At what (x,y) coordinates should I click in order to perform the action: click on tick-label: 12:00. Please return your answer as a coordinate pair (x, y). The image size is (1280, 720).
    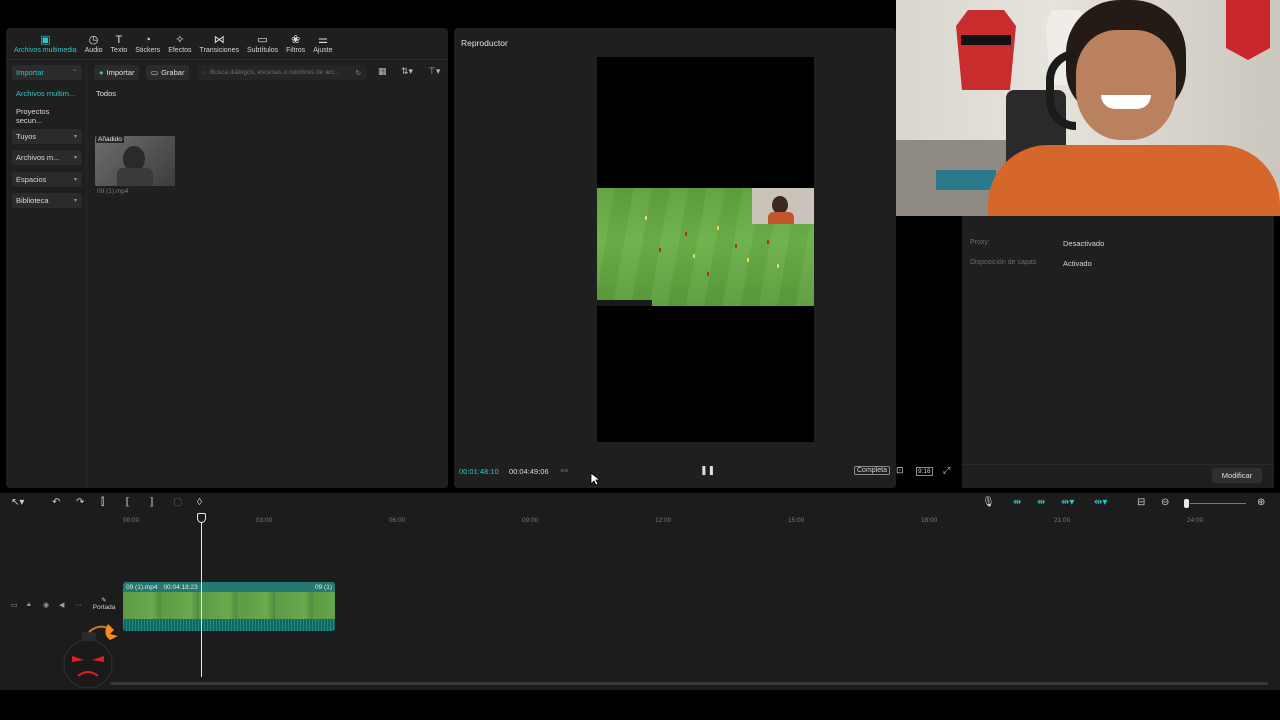
    Looking at the image, I should click on (663, 520).